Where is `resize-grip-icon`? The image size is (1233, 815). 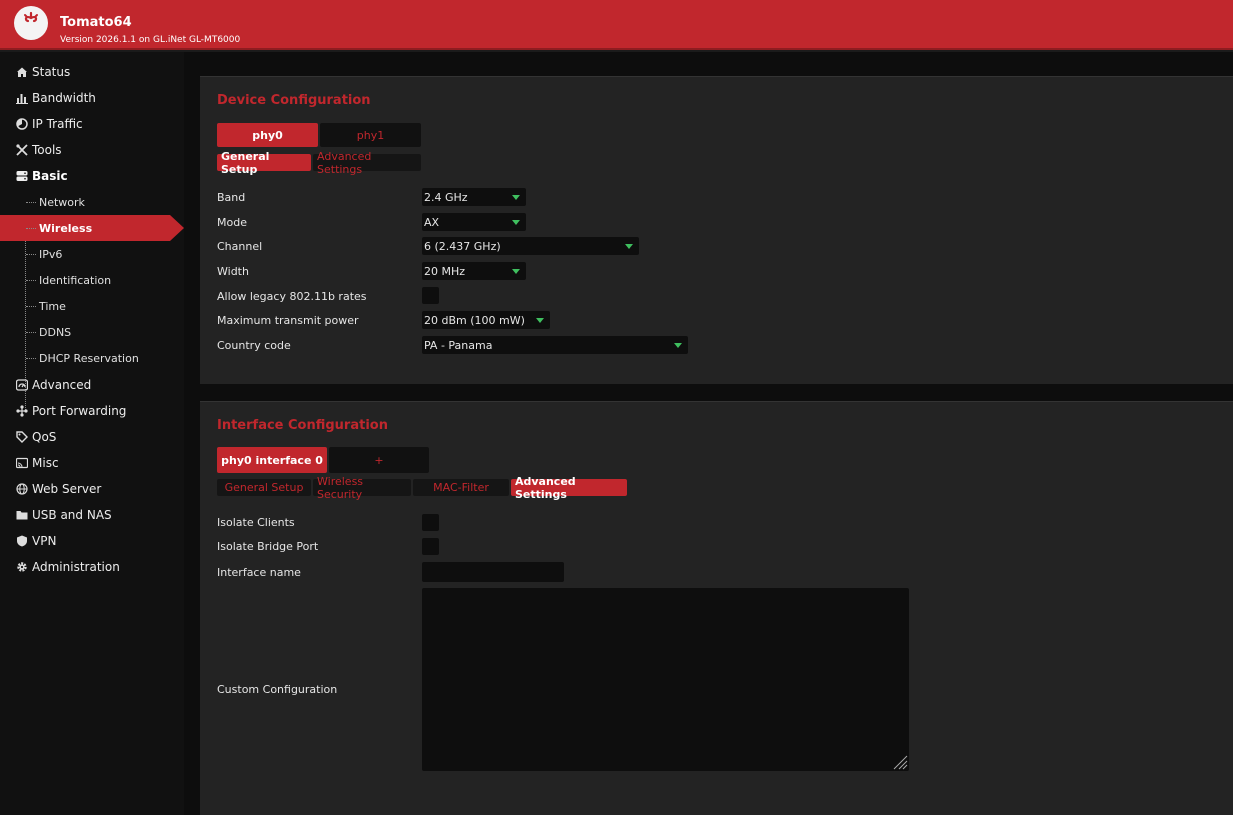 resize-grip-icon is located at coordinates (899, 761).